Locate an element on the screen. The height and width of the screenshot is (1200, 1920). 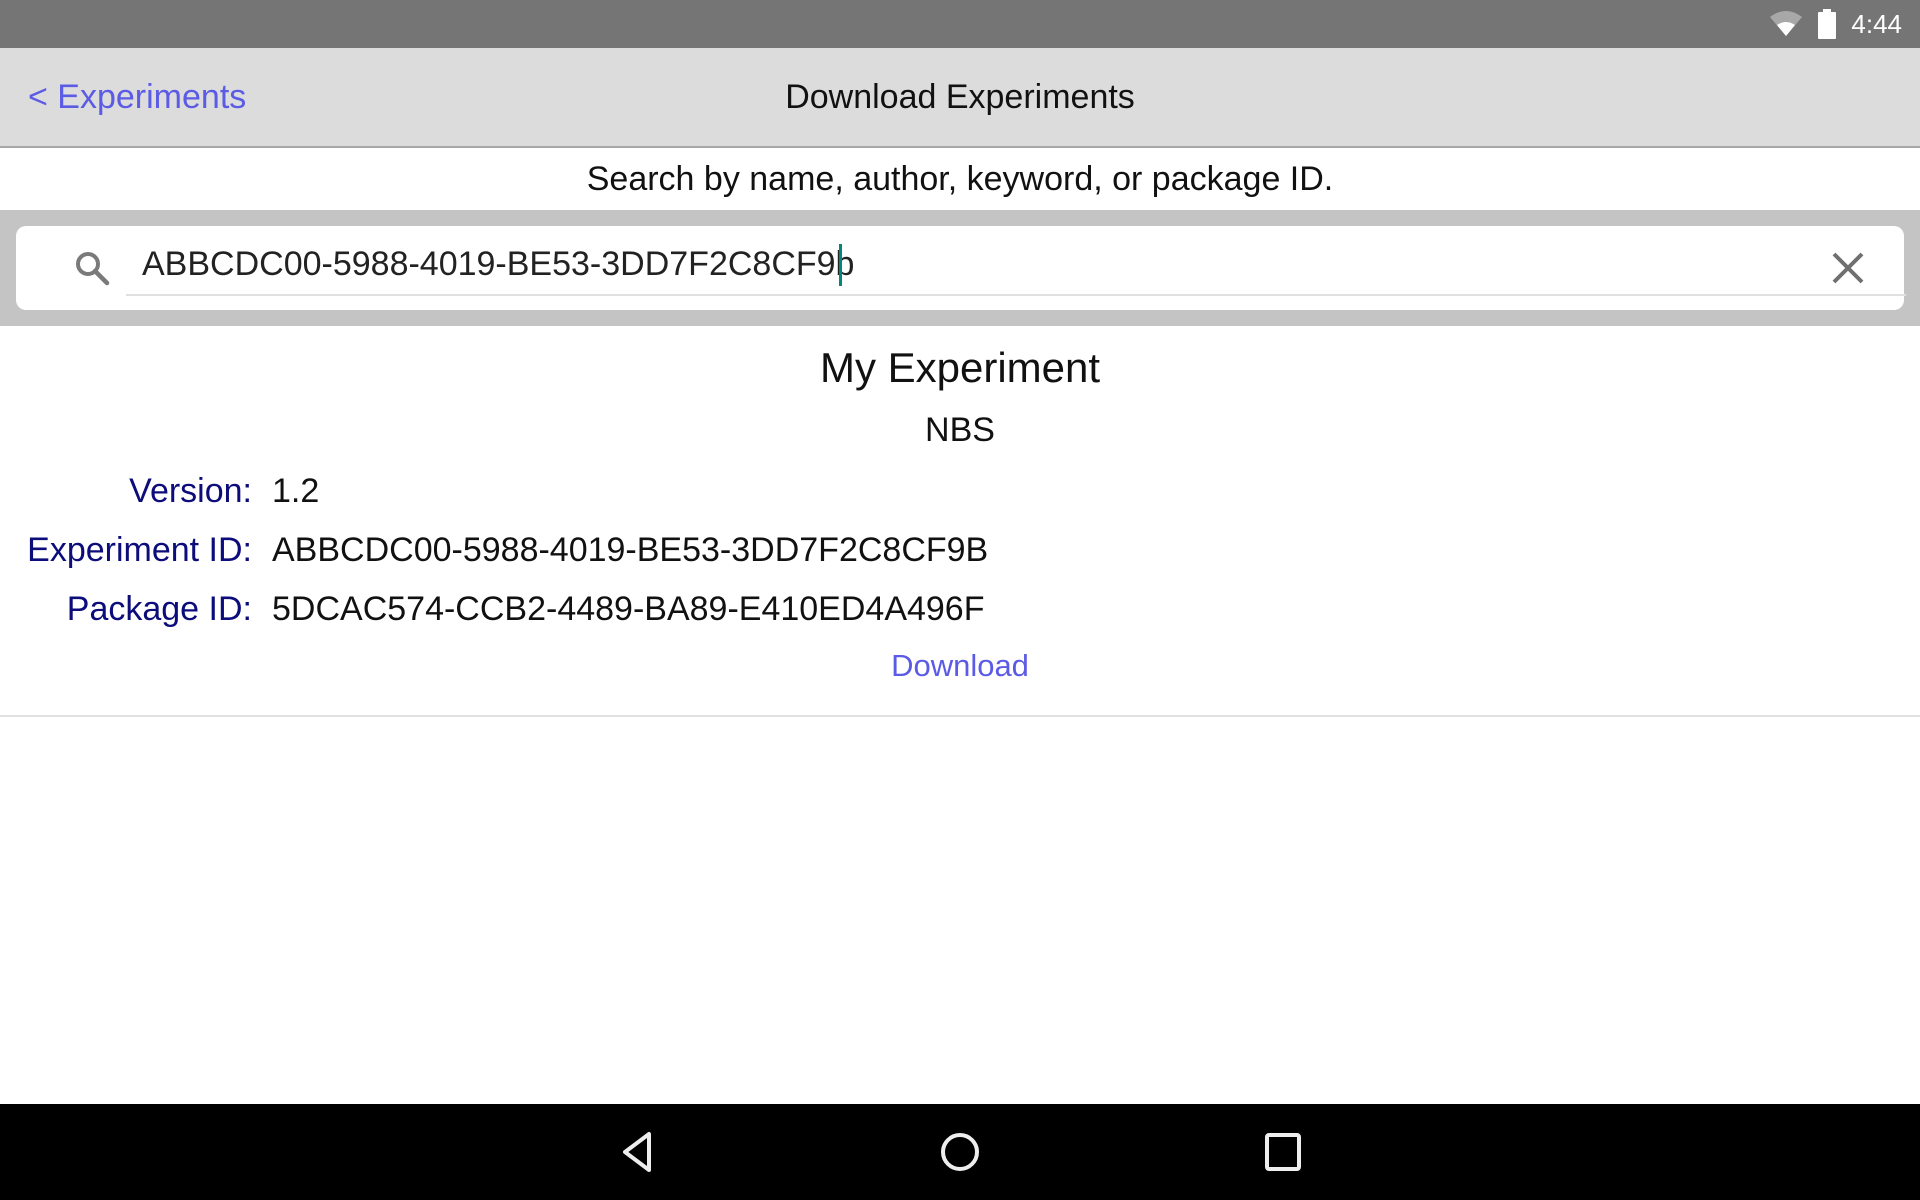
navigation-bar: < Experiments Download Experiments is located at coordinates (960, 98).